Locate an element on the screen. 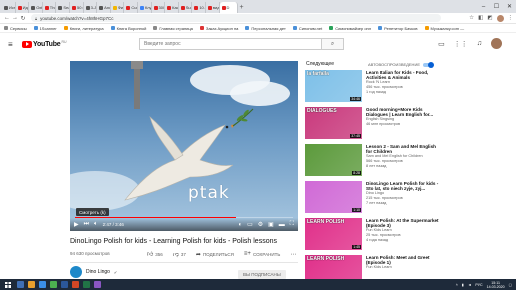  chrome-browser-icon is located at coordinates (53, 284).